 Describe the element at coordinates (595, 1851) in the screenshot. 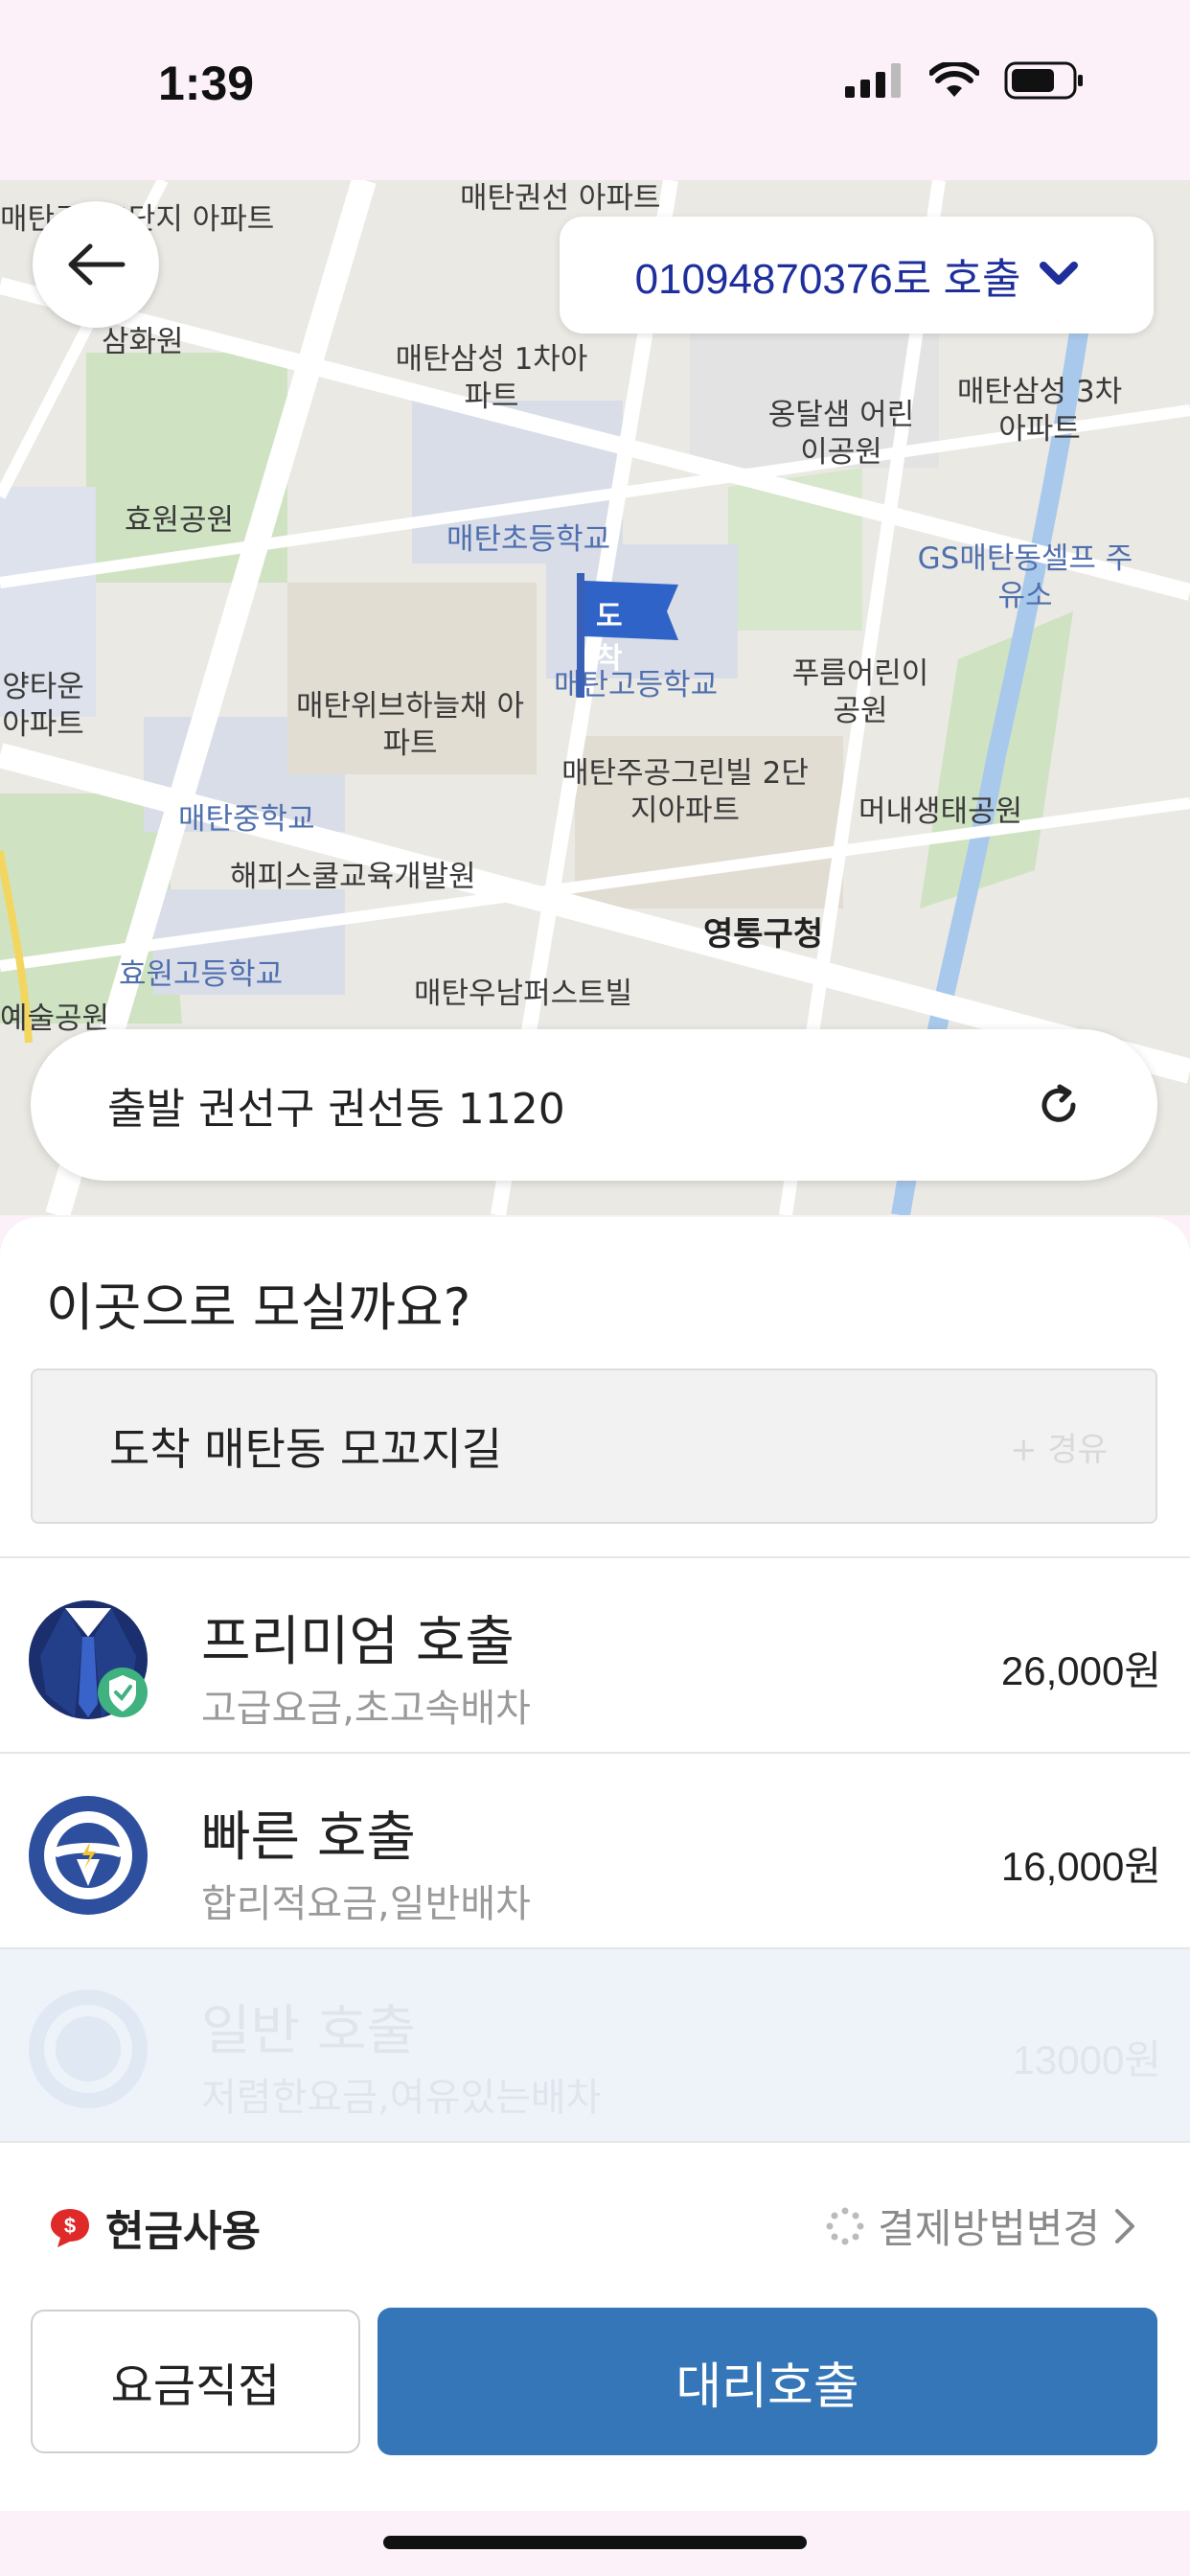

I see `option-fast-call: 빠른 호출 합리적요금,일반배차 16,000원` at that location.